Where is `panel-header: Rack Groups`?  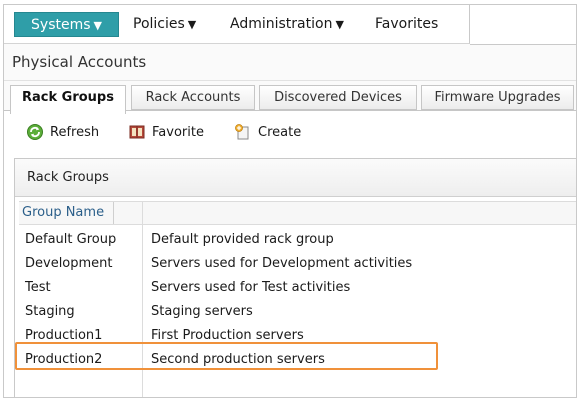
panel-header: Rack Groups is located at coordinates (295, 178).